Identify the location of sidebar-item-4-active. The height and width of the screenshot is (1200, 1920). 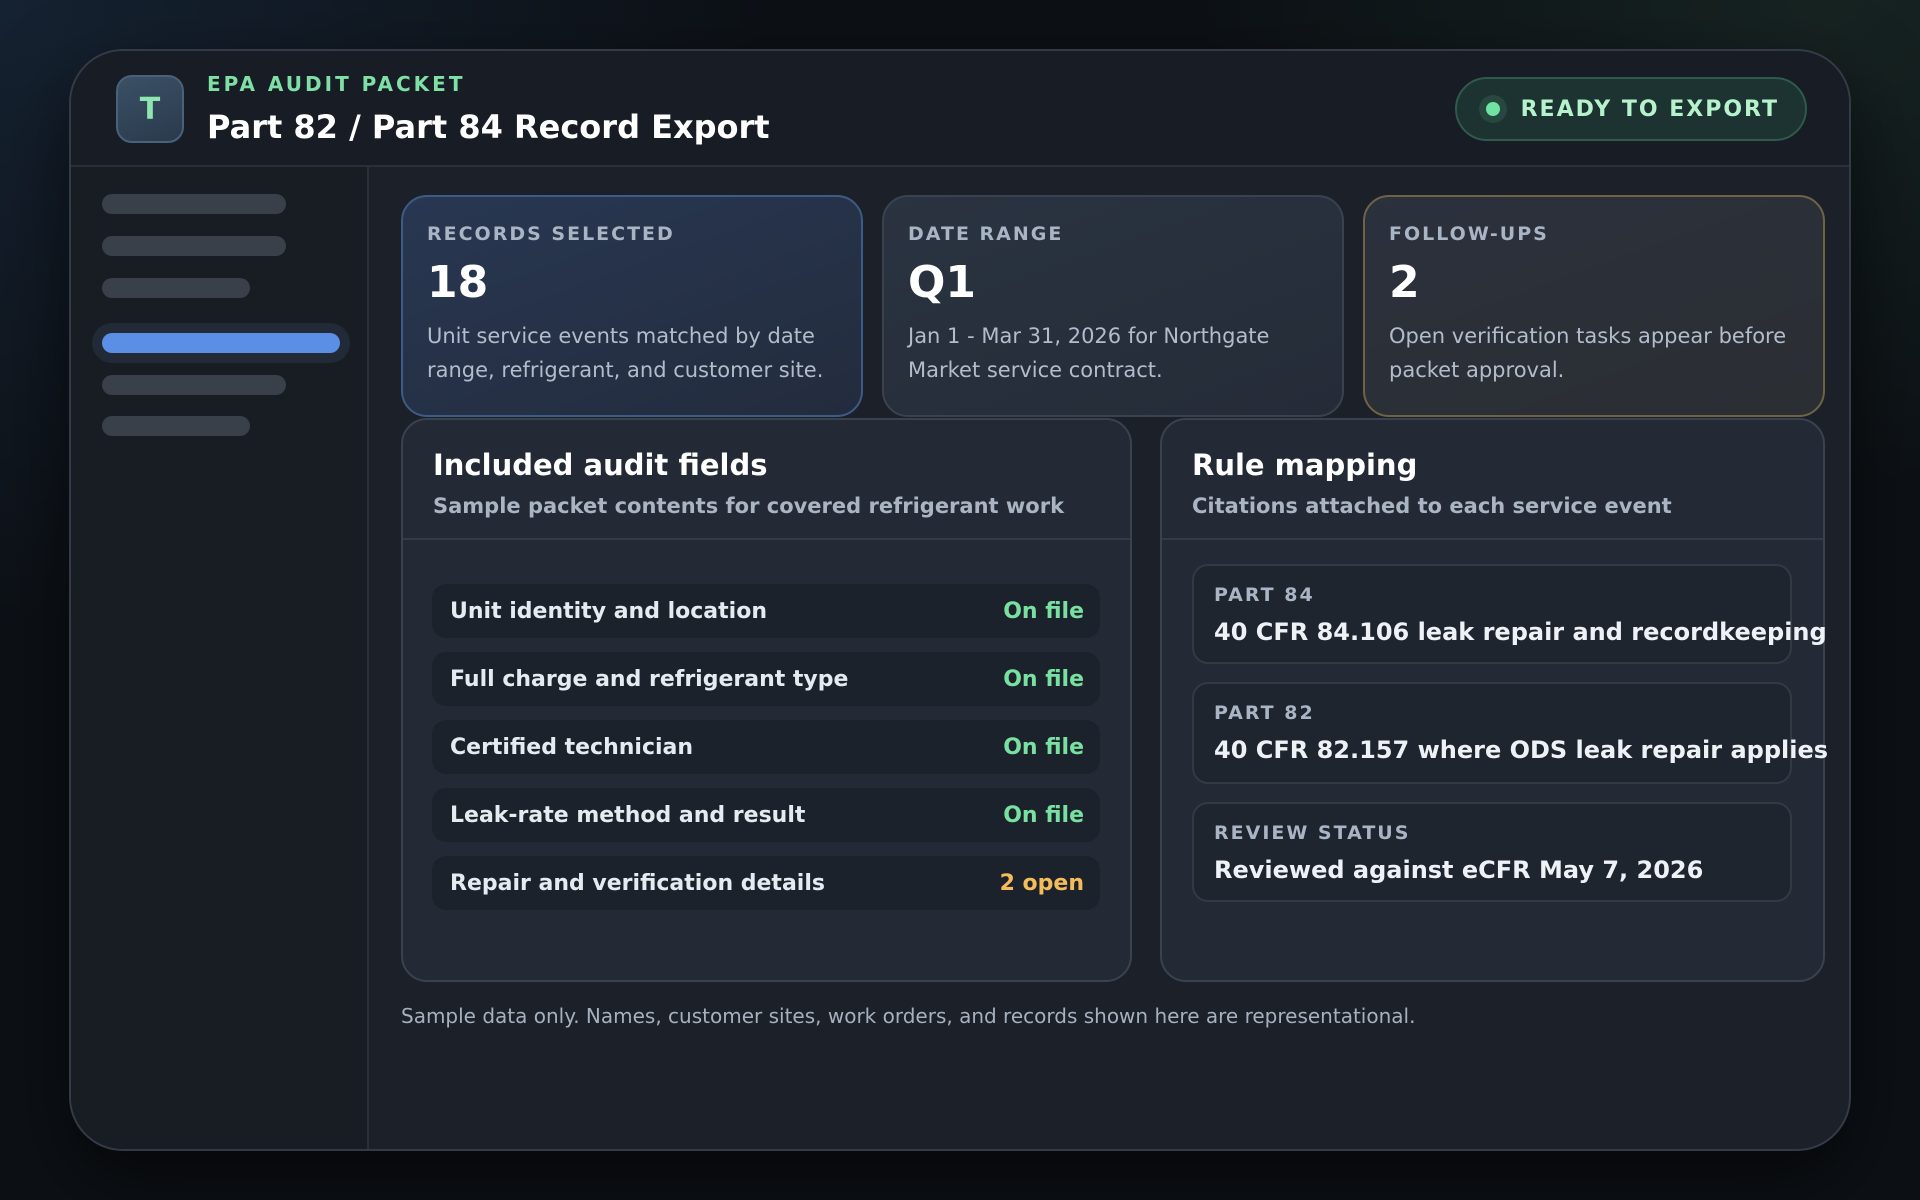
(221, 343).